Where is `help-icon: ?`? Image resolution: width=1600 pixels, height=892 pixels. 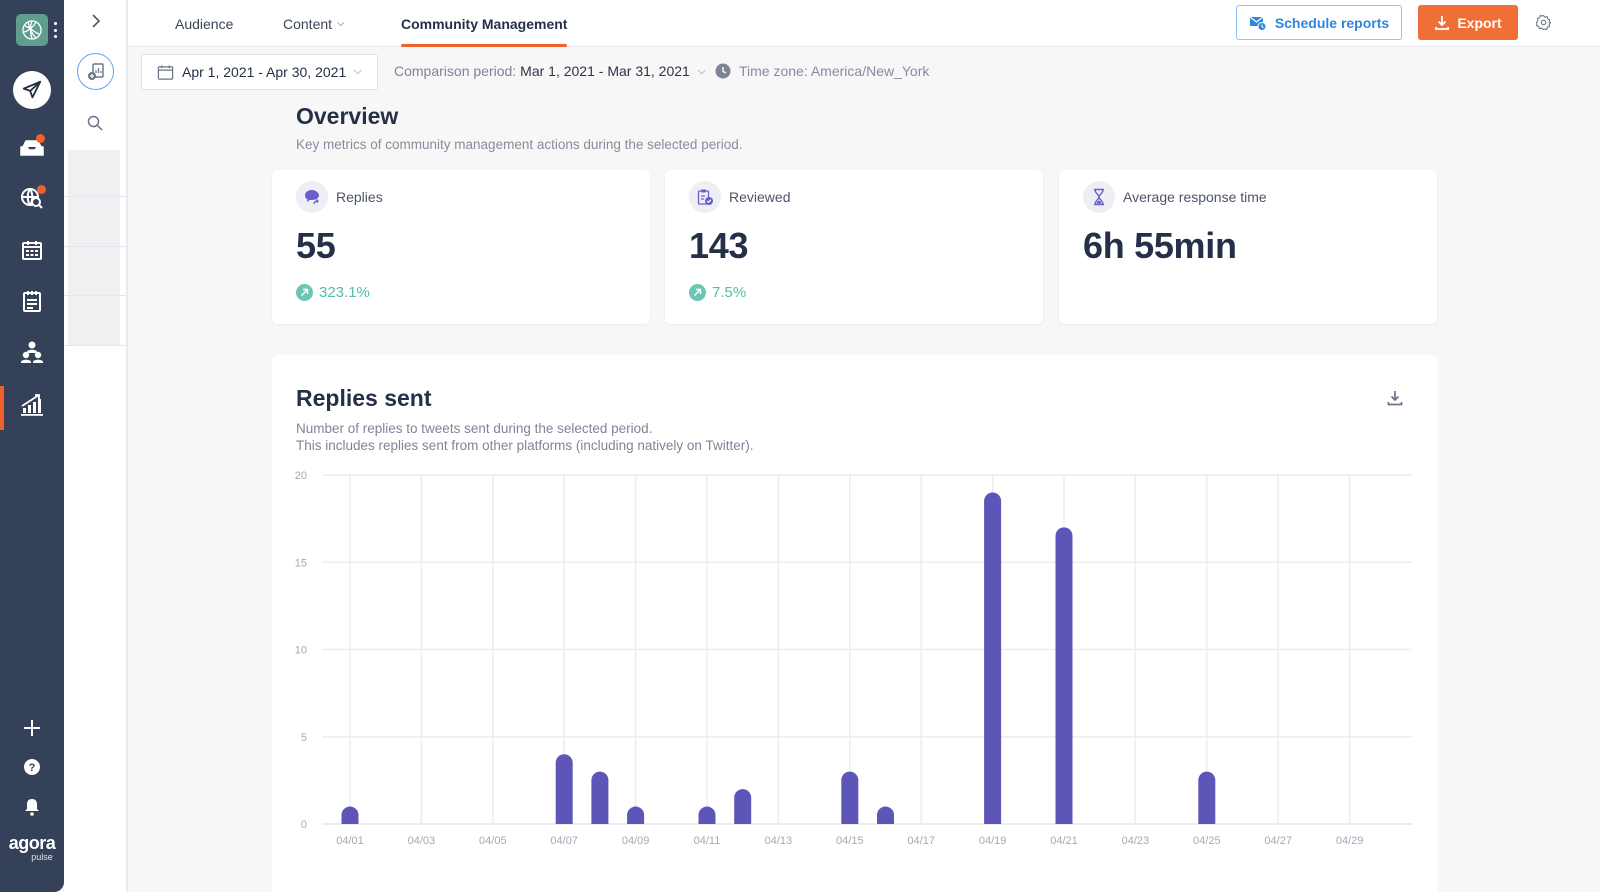
help-icon: ? is located at coordinates (32, 767).